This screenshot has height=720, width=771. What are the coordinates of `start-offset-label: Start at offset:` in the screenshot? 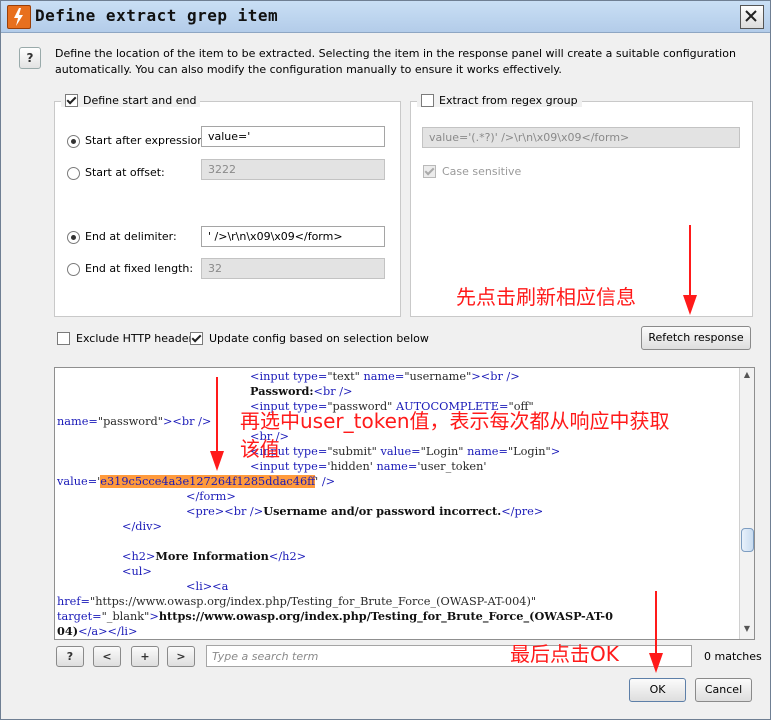 It's located at (125, 172).